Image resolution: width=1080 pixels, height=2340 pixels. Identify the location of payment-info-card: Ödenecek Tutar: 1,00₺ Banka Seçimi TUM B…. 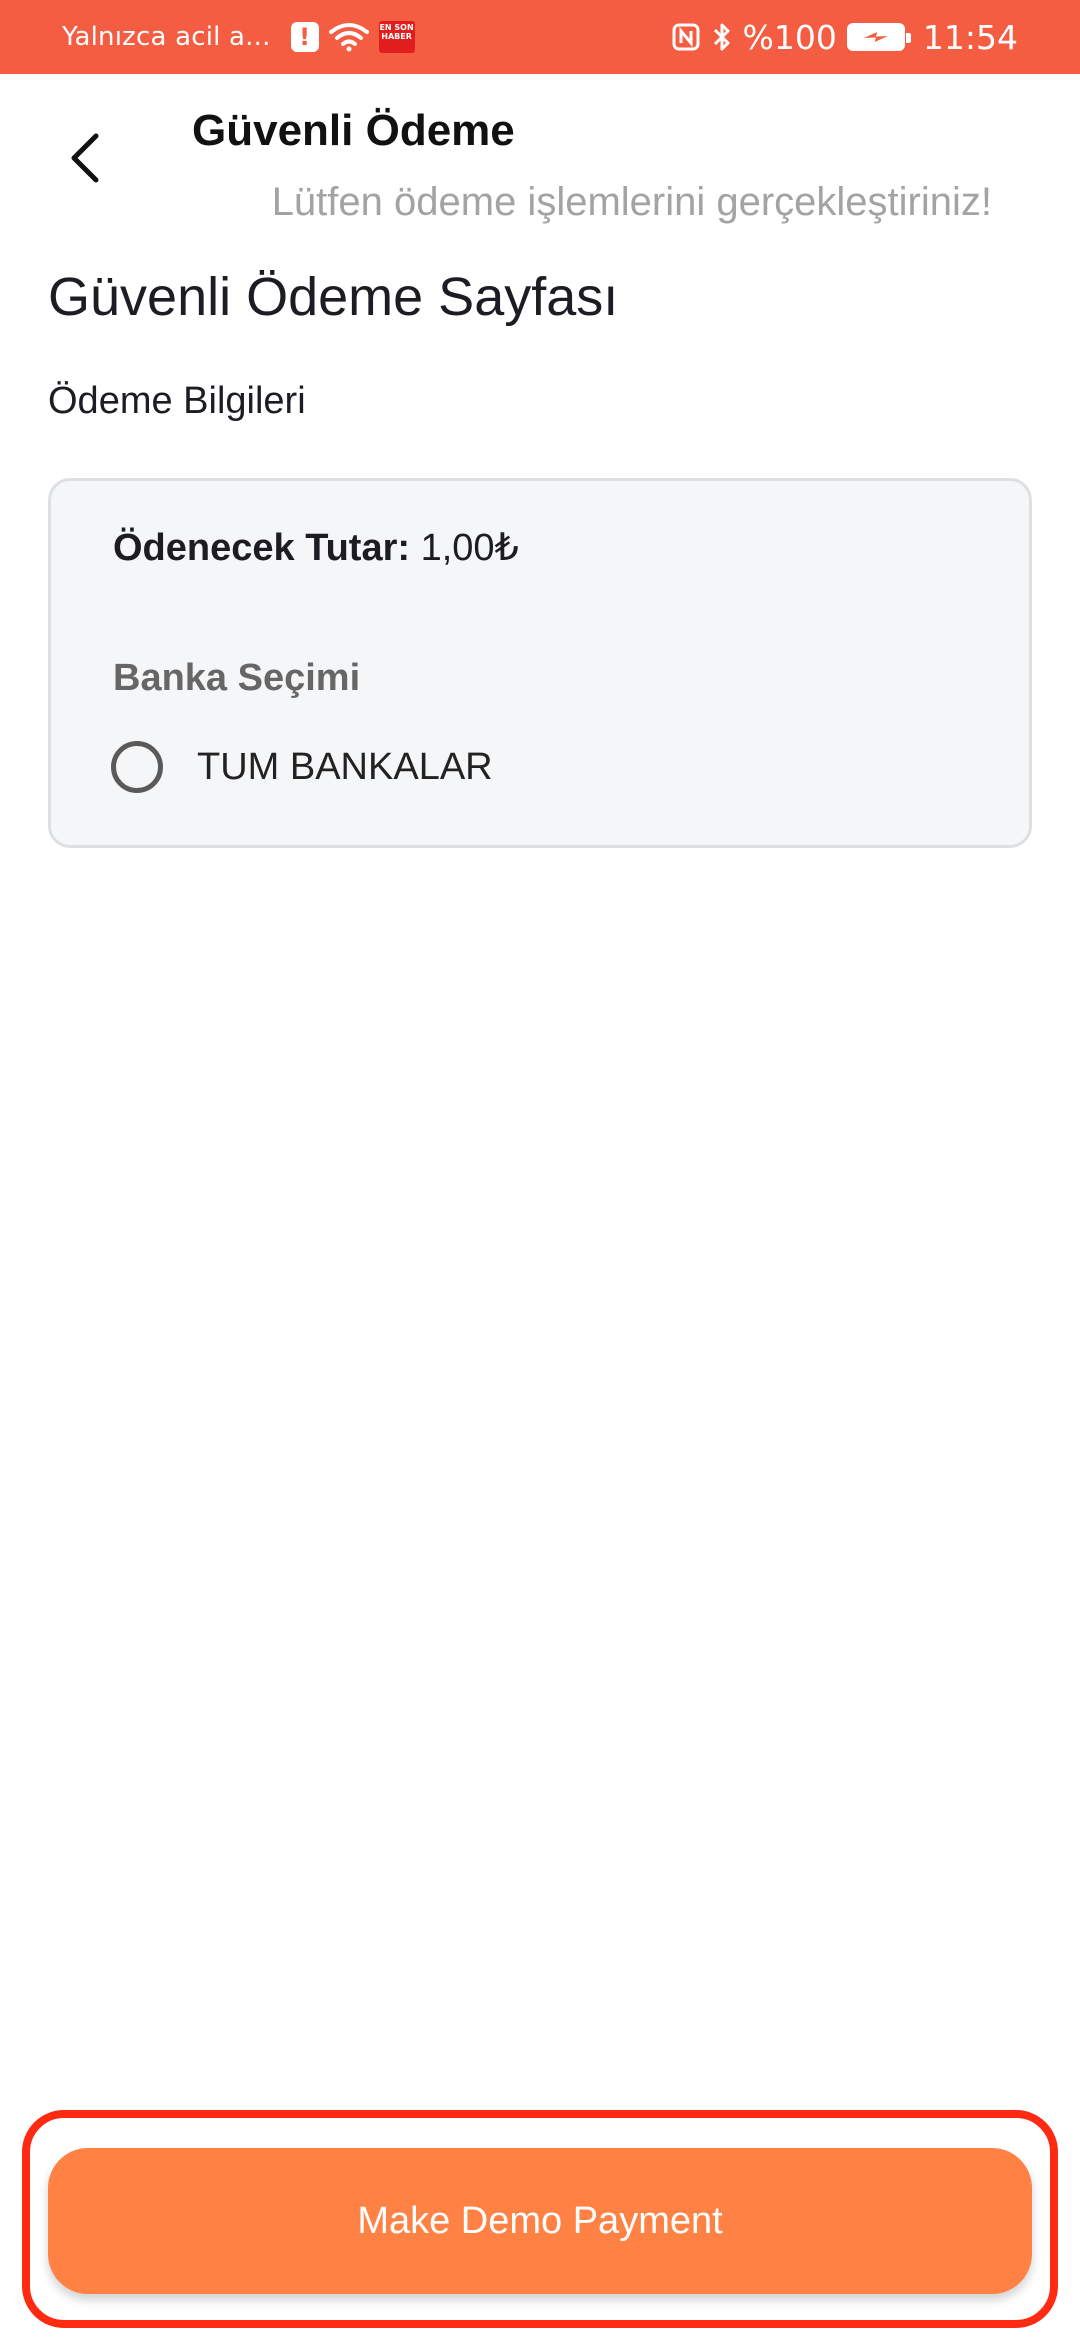
(540, 663).